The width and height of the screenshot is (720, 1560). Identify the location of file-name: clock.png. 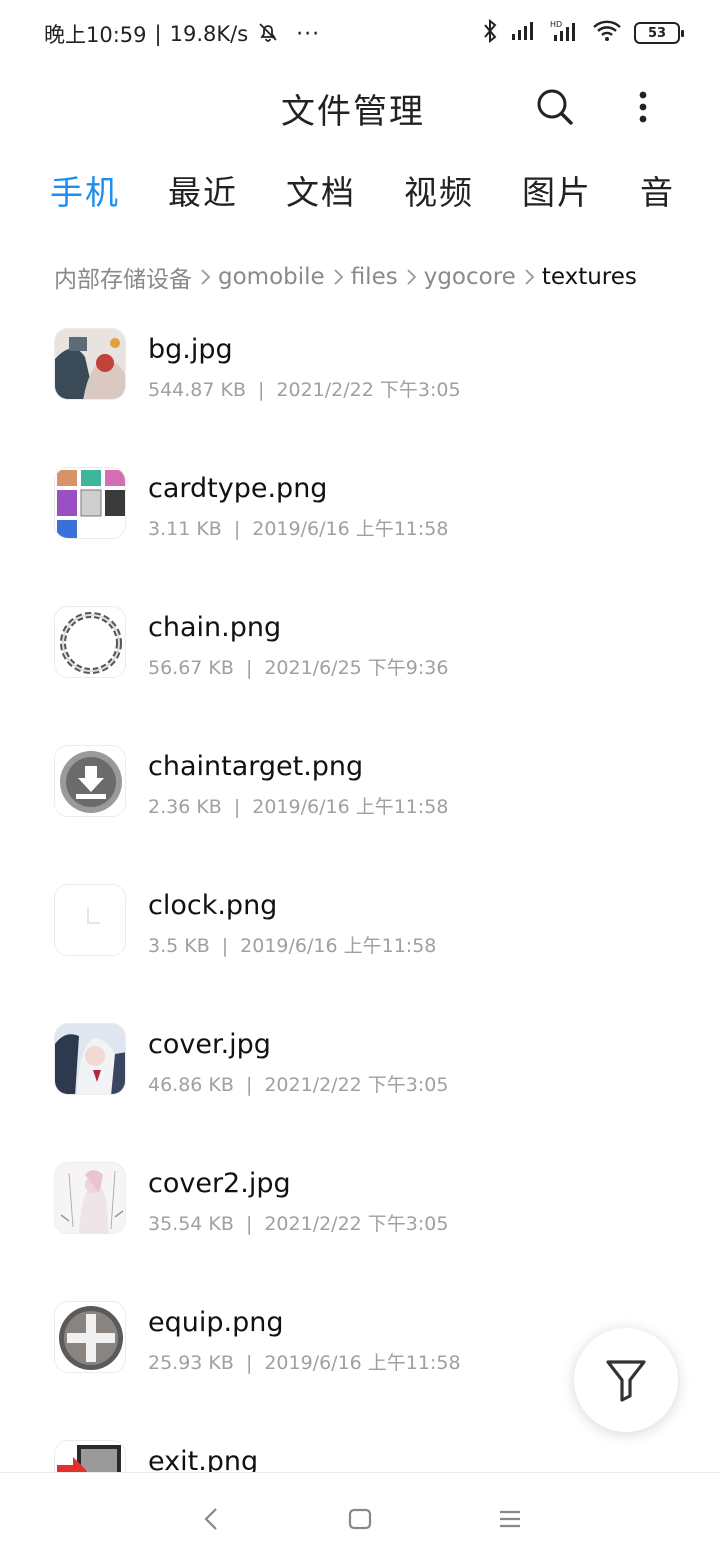
(213, 905).